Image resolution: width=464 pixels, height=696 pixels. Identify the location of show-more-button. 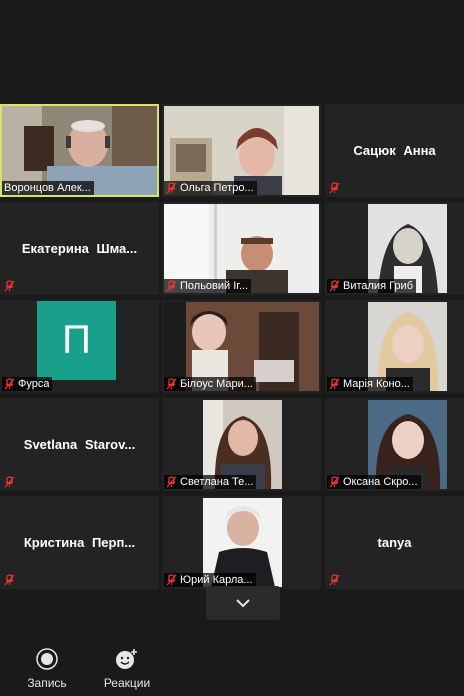
(243, 603).